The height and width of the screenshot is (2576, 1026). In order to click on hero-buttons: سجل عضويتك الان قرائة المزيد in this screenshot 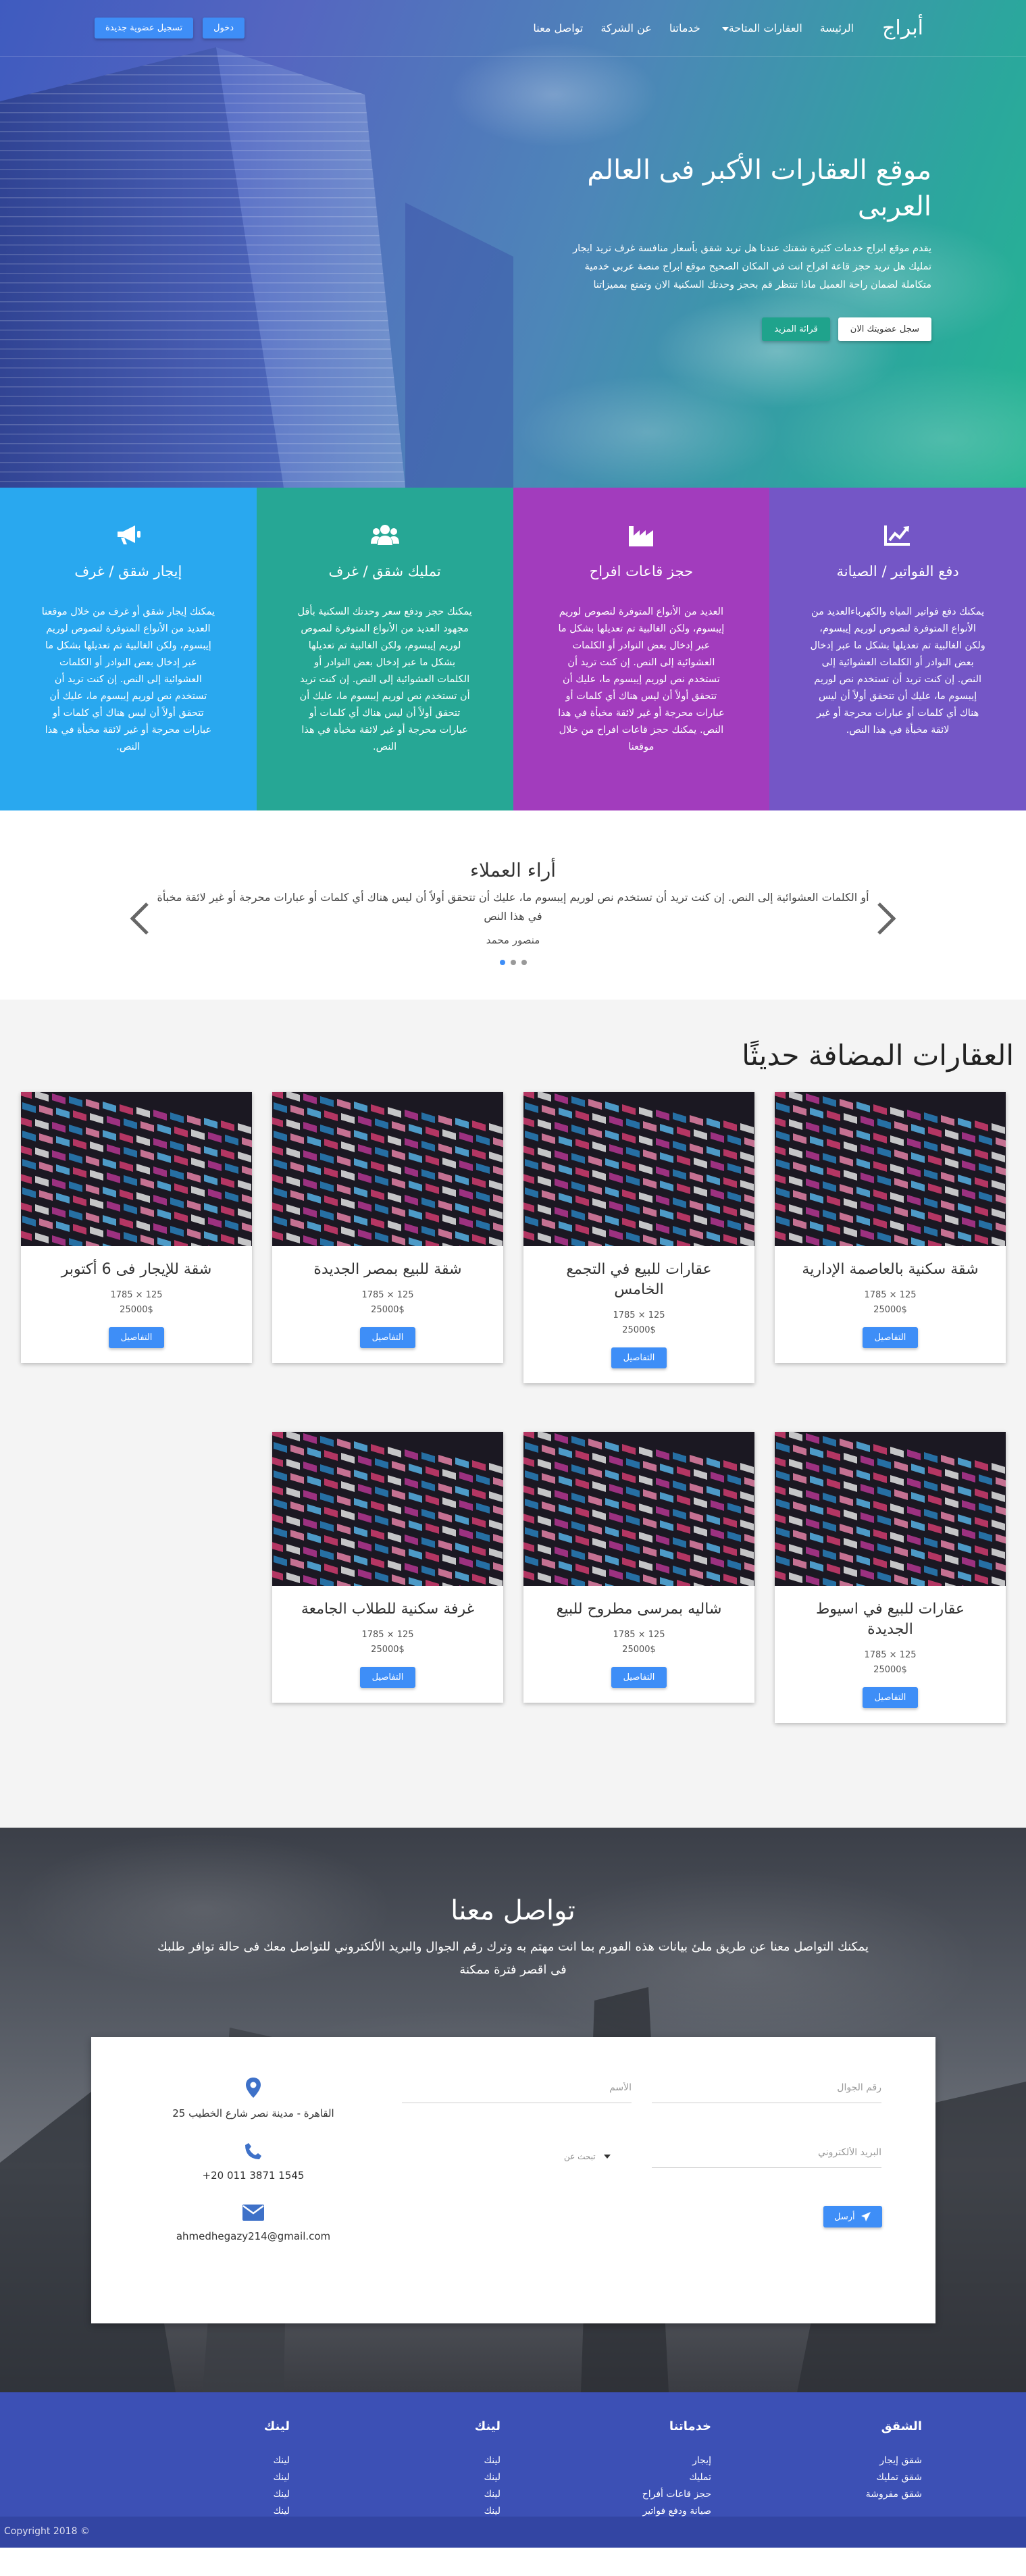, I will do `click(742, 329)`.